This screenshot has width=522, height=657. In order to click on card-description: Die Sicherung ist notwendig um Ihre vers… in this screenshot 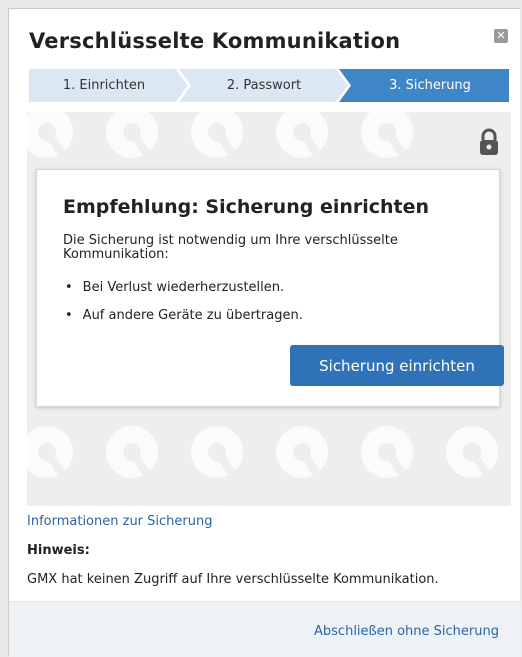, I will do `click(230, 247)`.